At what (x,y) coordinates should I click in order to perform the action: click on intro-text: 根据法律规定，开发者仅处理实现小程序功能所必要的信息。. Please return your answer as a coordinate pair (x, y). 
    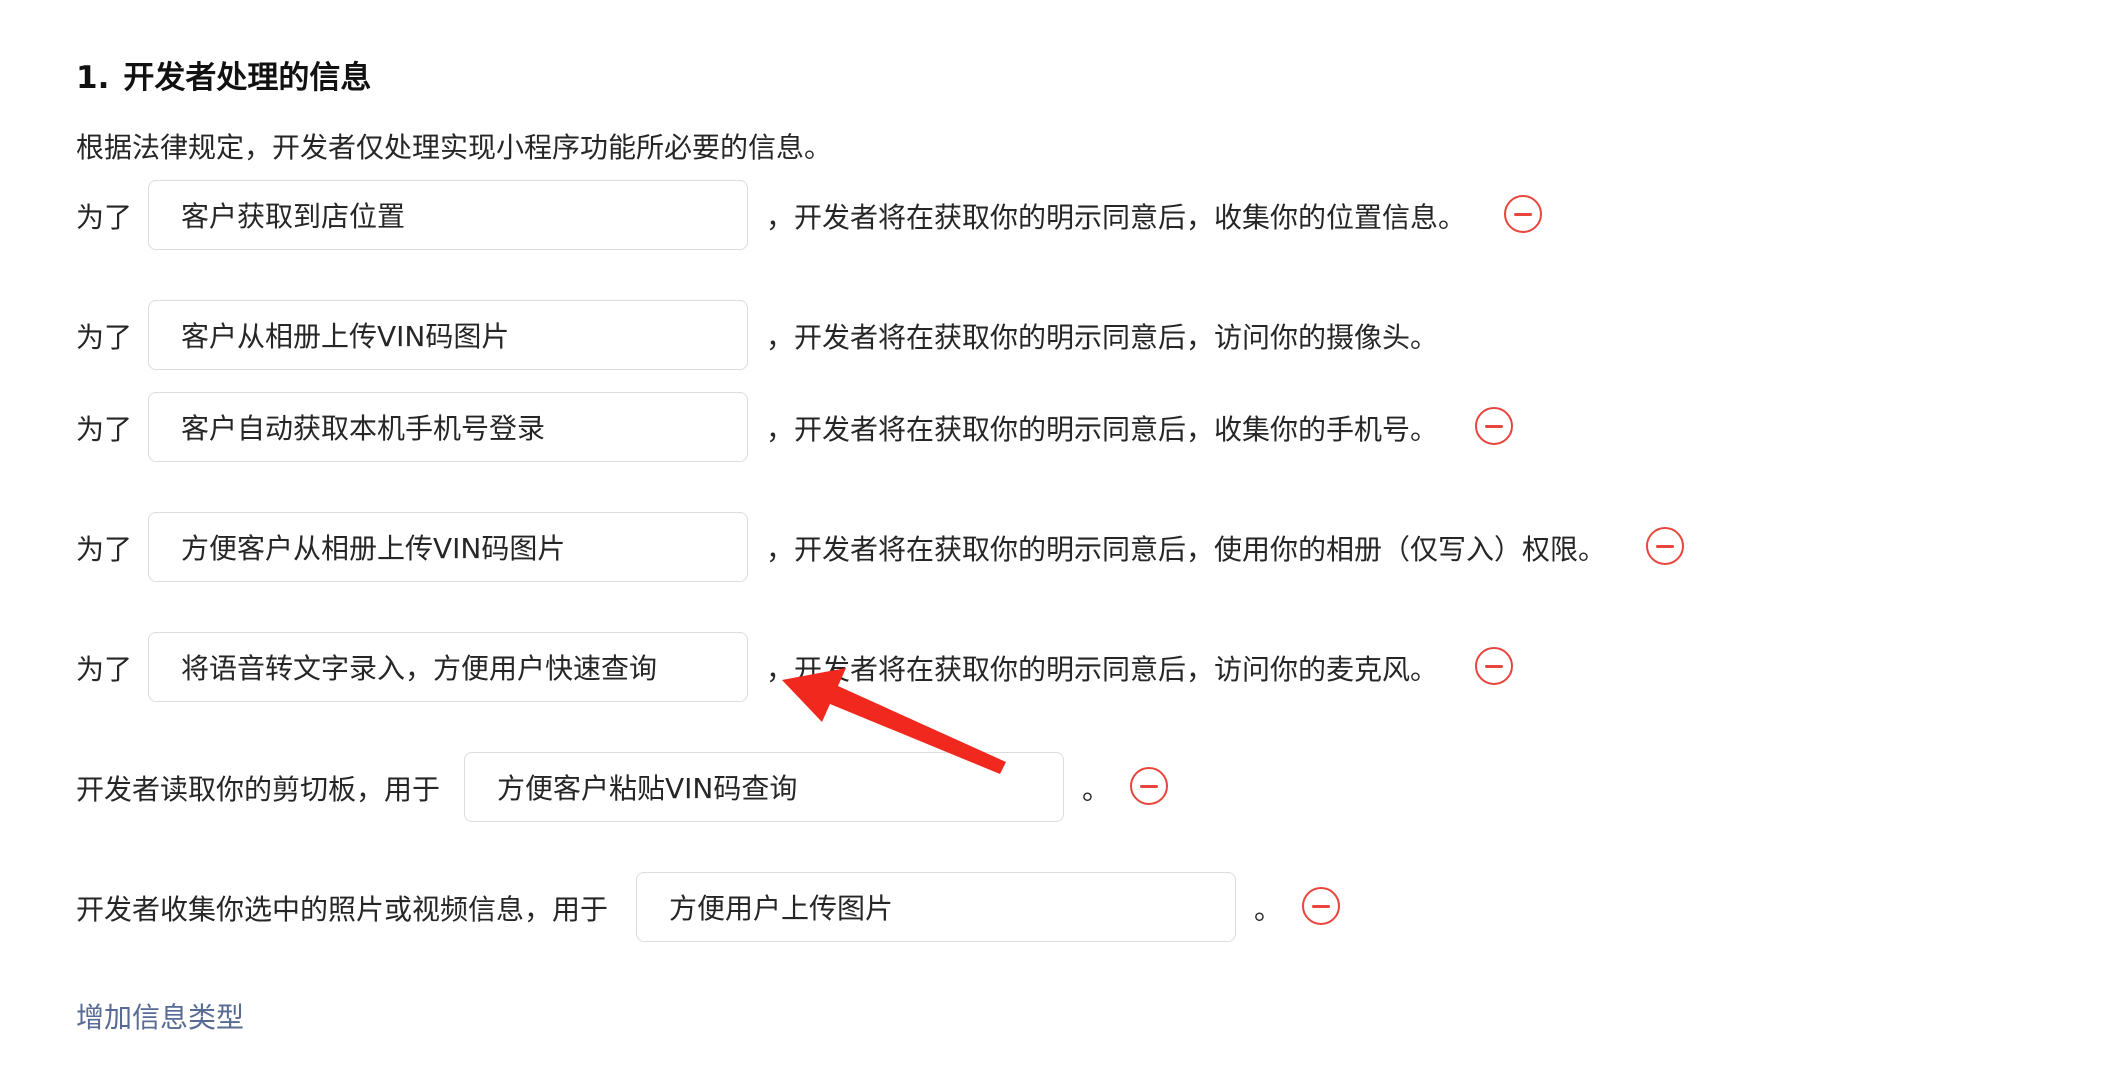
    Looking at the image, I should click on (454, 147).